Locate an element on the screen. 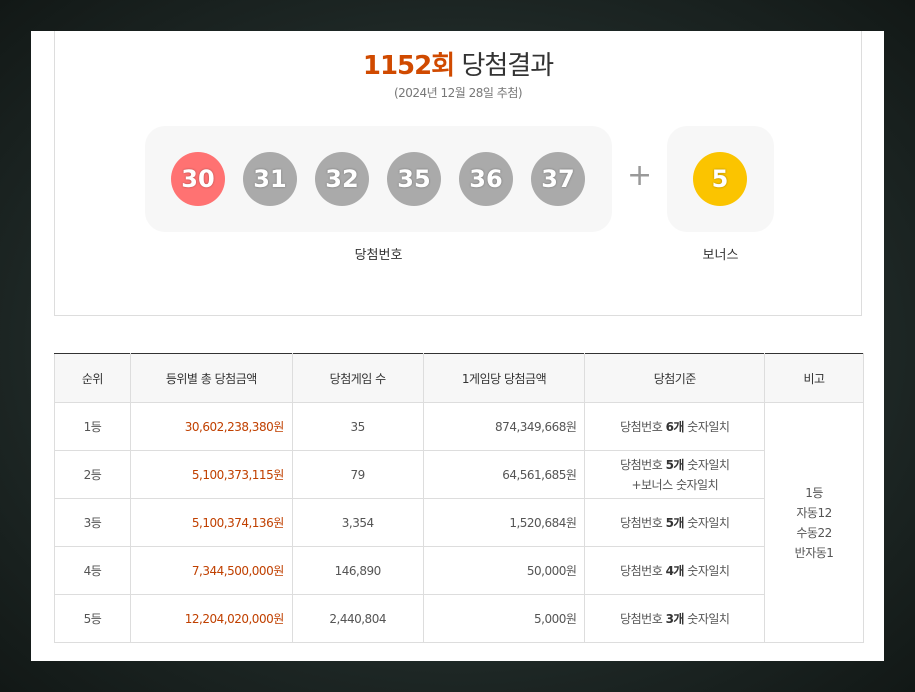 This screenshot has height=692, width=915. winning-ball-1: 30 is located at coordinates (198, 179).